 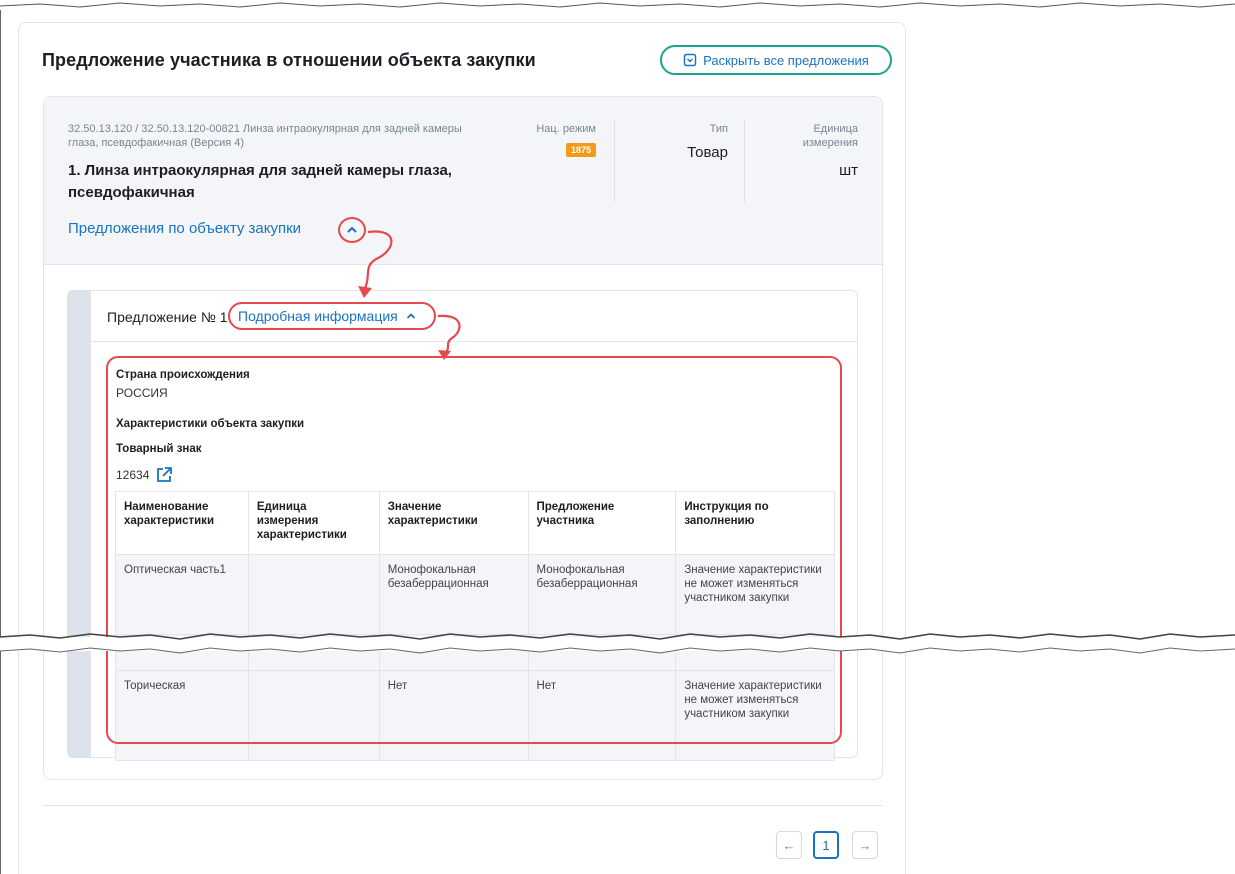 I want to click on details-link: Подробная информация, so click(x=332, y=316).